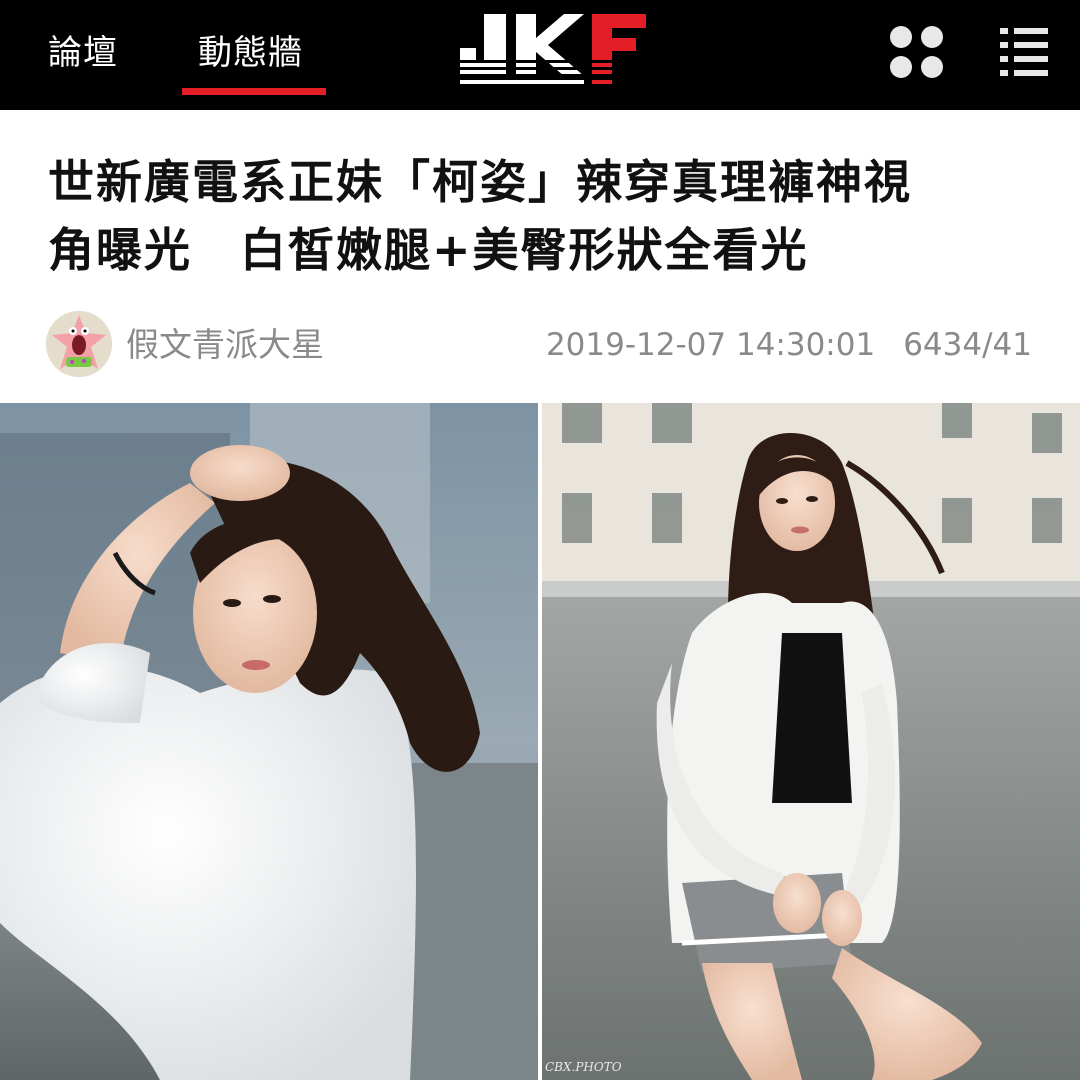  I want to click on article-title-line-2: 角曝光 白皙嫩腿+美臀形狀全看光, so click(428, 250).